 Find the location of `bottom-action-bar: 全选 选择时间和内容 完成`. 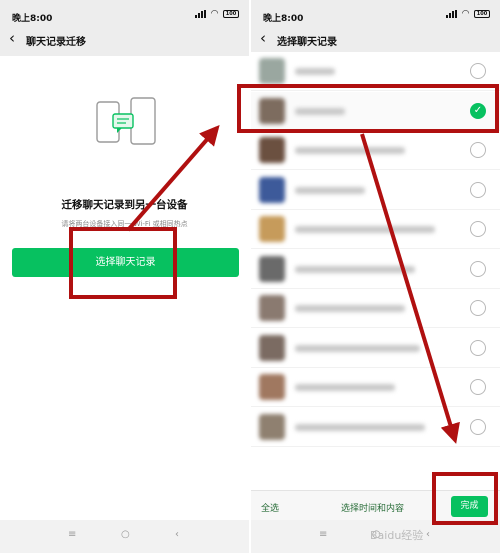

bottom-action-bar: 全选 选择时间和内容 完成 is located at coordinates (375, 505).